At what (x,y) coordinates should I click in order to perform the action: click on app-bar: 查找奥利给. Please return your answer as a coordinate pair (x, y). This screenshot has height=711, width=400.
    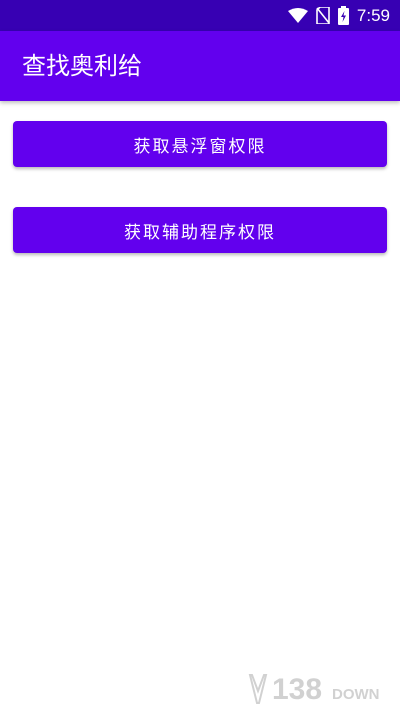
    Looking at the image, I should click on (200, 66).